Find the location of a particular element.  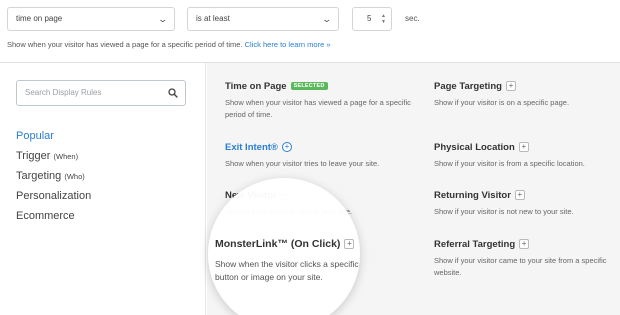

search-icon is located at coordinates (173, 93).